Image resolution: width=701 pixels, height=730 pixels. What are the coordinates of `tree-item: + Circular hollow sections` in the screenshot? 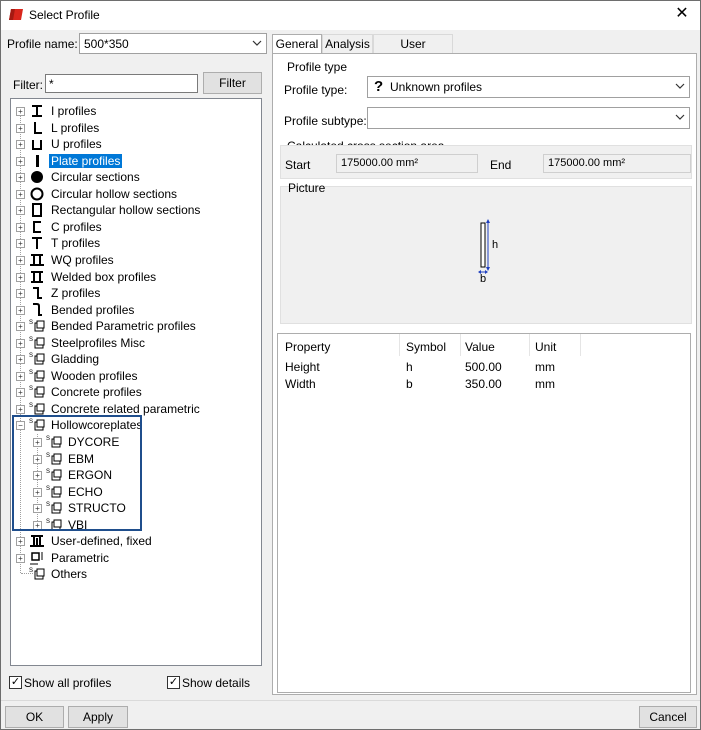 It's located at (136, 194).